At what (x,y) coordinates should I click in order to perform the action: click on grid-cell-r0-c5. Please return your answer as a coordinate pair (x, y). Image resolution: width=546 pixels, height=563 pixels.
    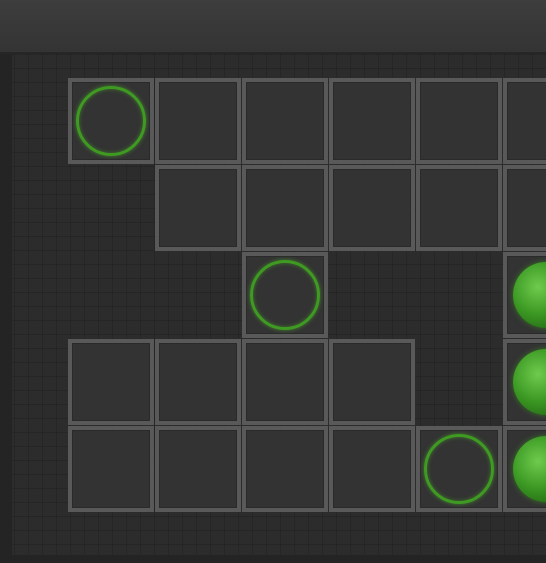
    Looking at the image, I should click on (524, 121).